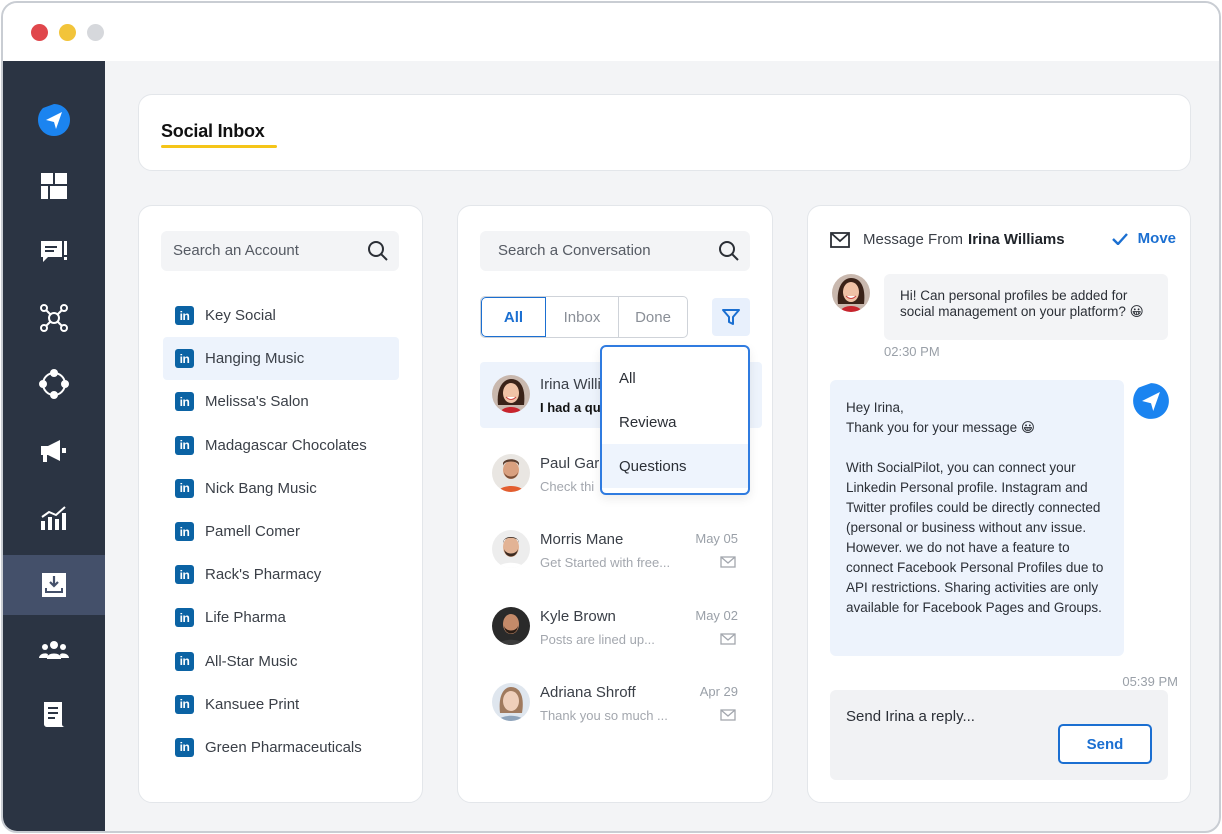 Image resolution: width=1222 pixels, height=834 pixels. I want to click on tab-inbox: Inbox, so click(582, 317).